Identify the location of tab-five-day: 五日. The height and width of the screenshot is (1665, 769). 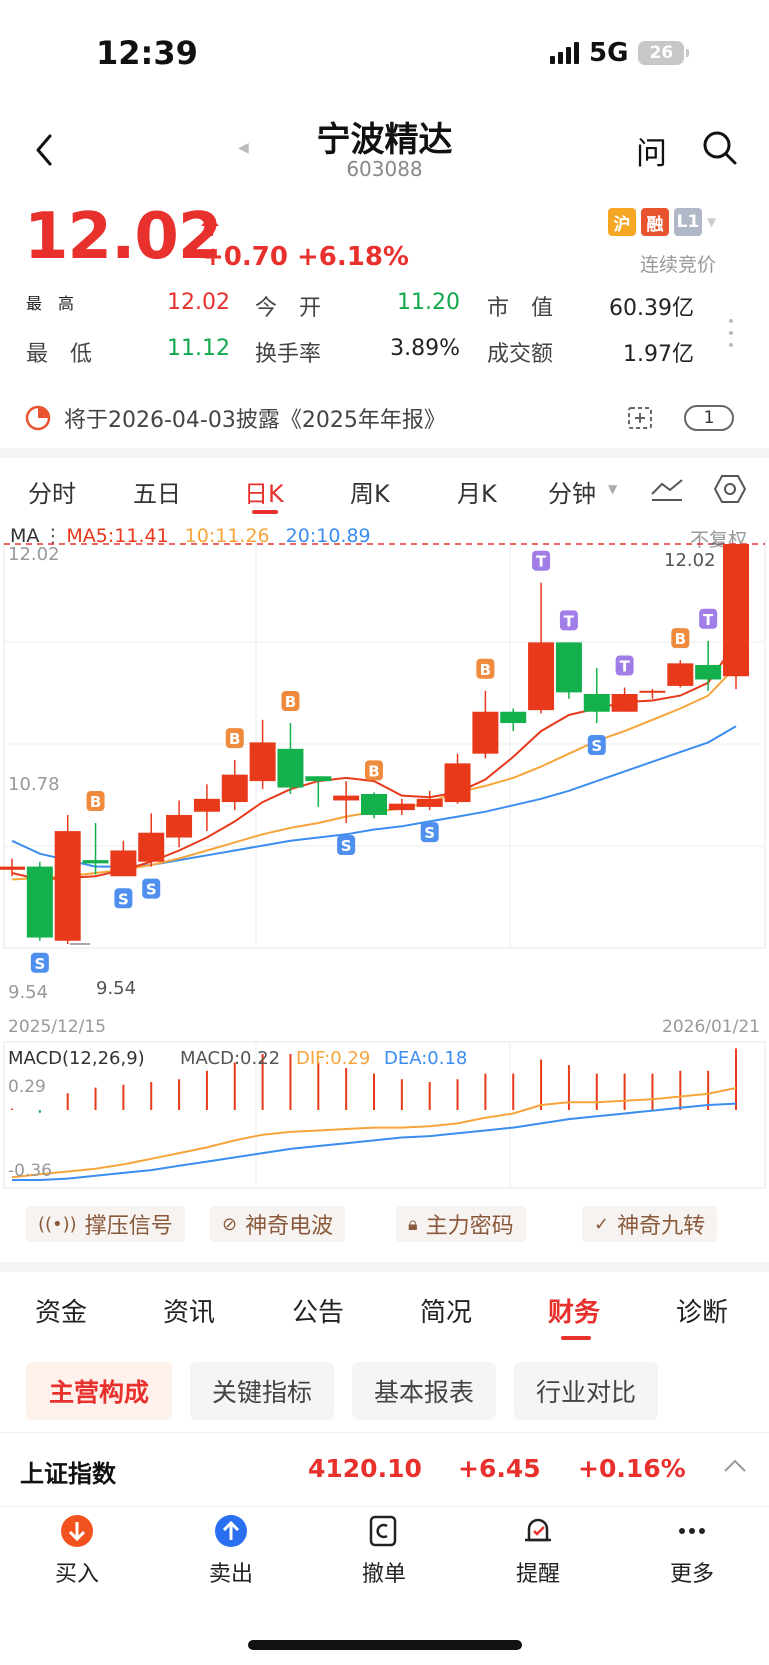
(157, 491).